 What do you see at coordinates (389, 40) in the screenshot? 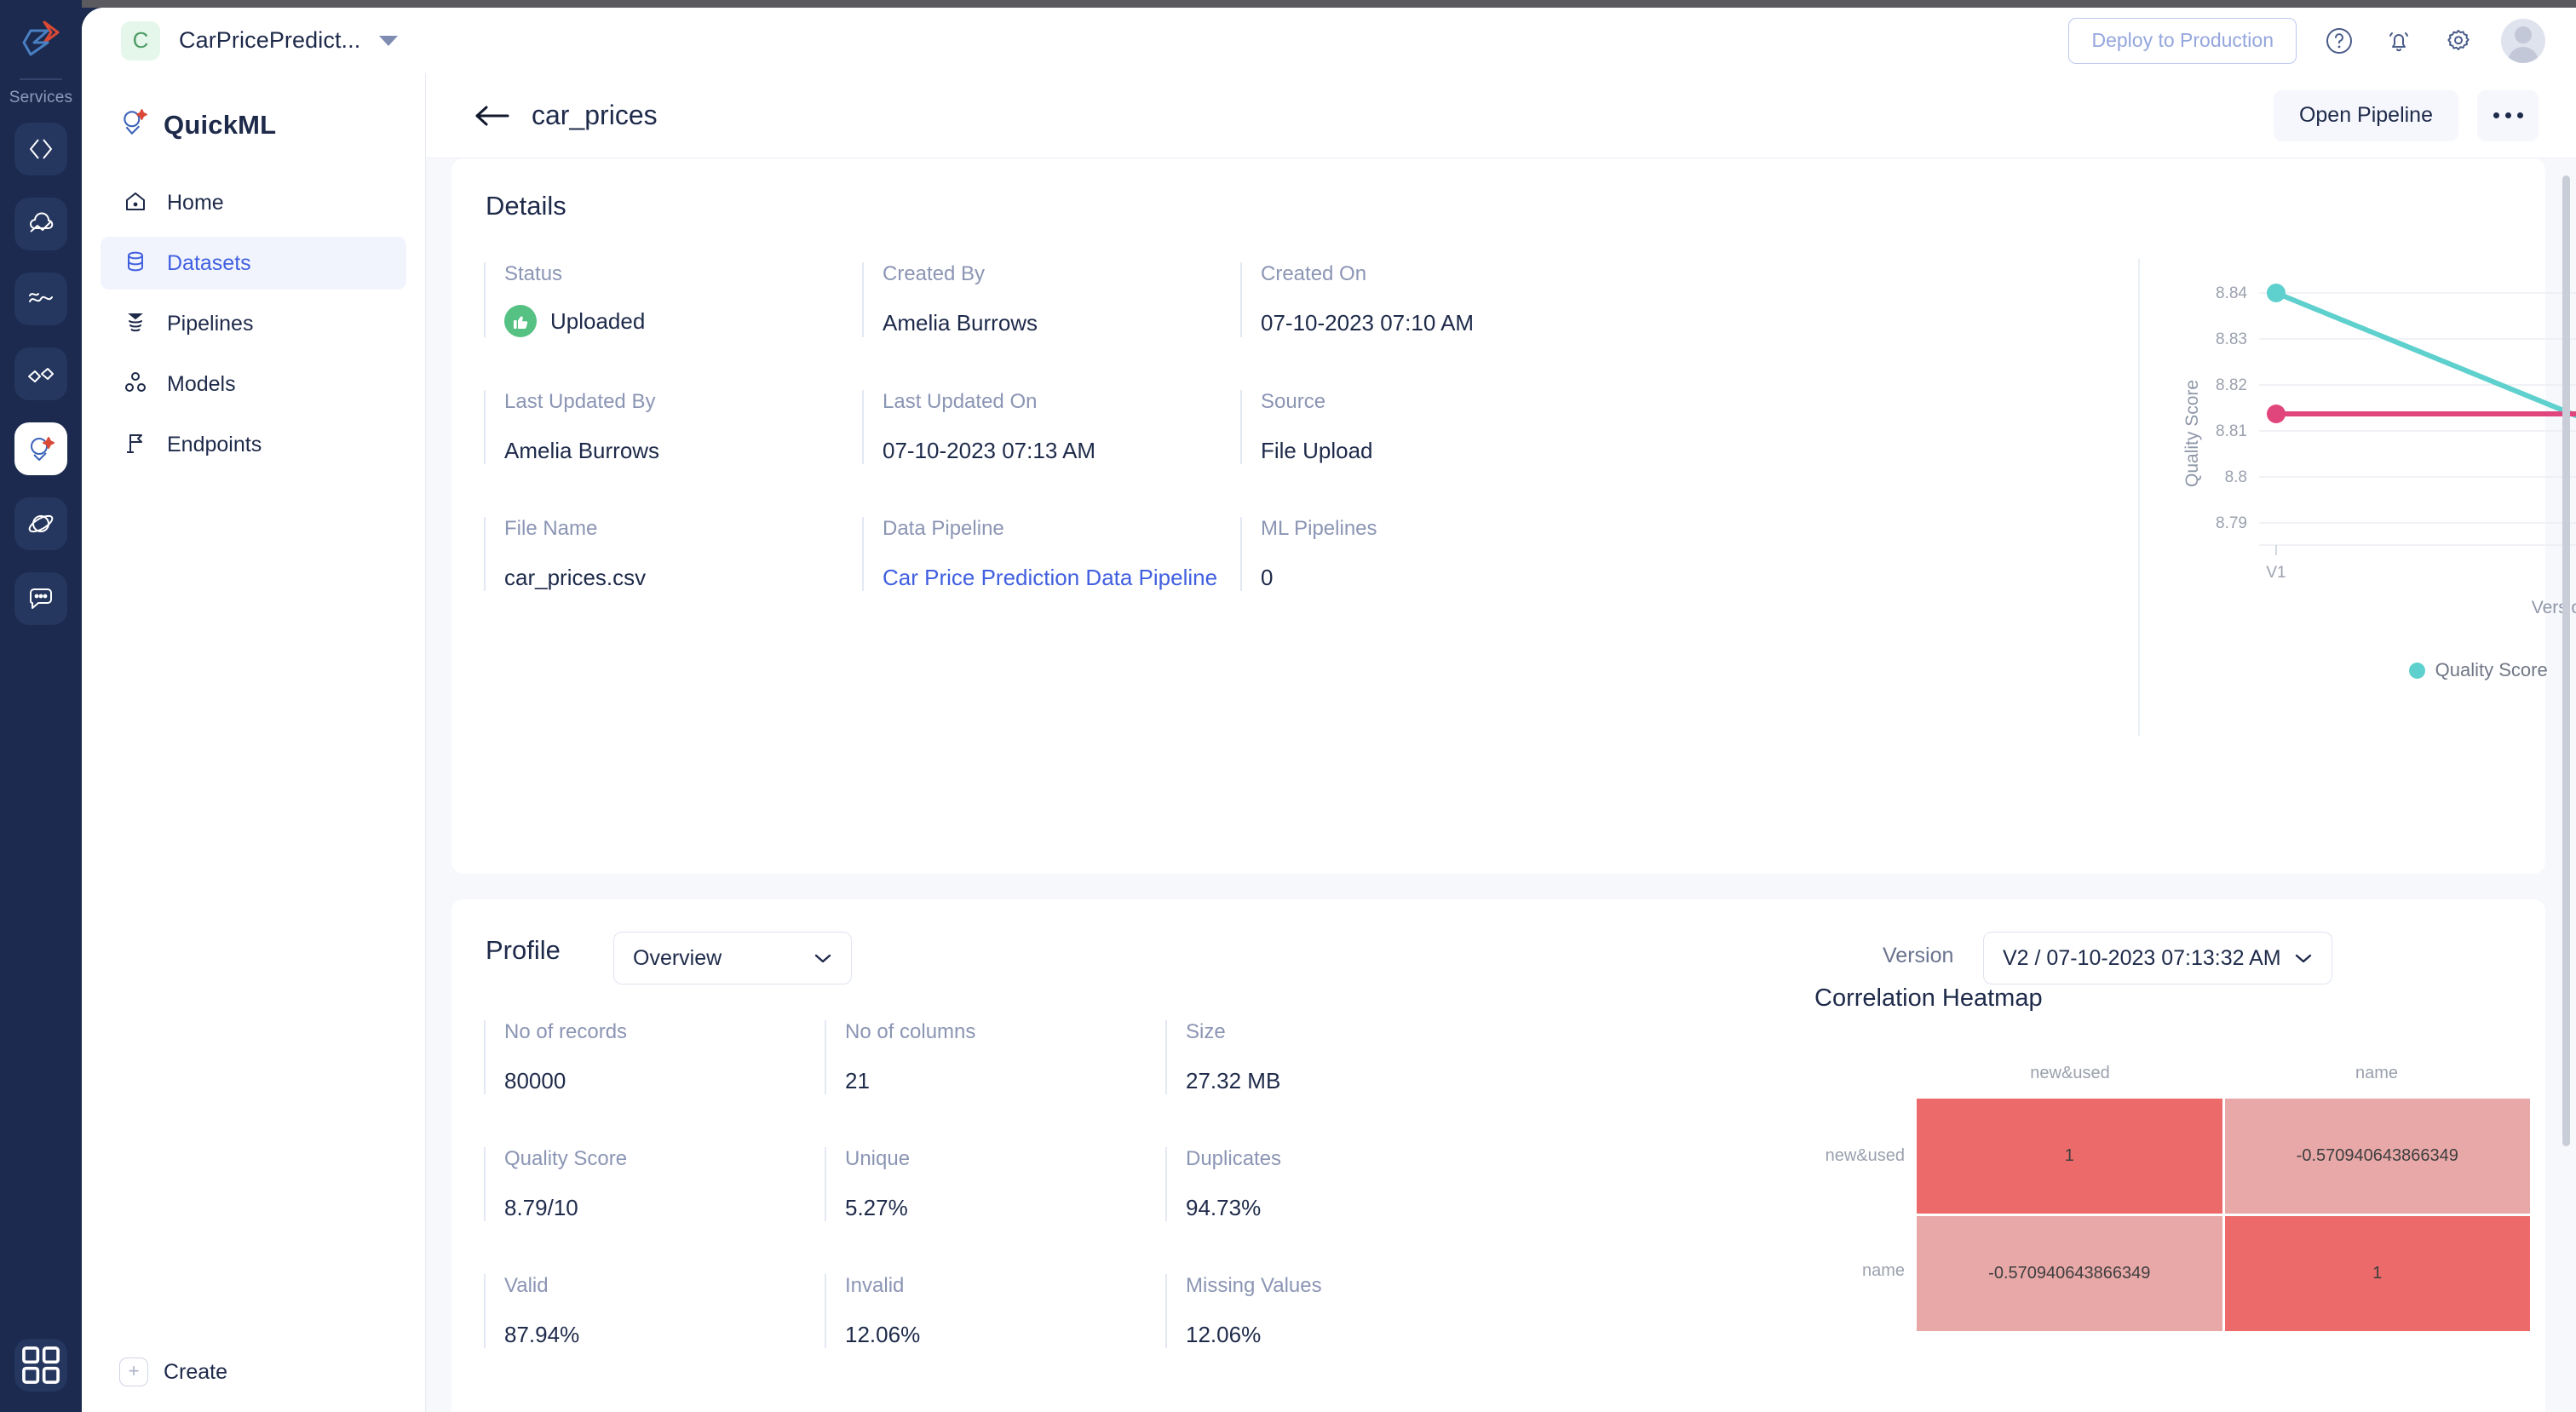
I see `chevron-down-icon` at bounding box center [389, 40].